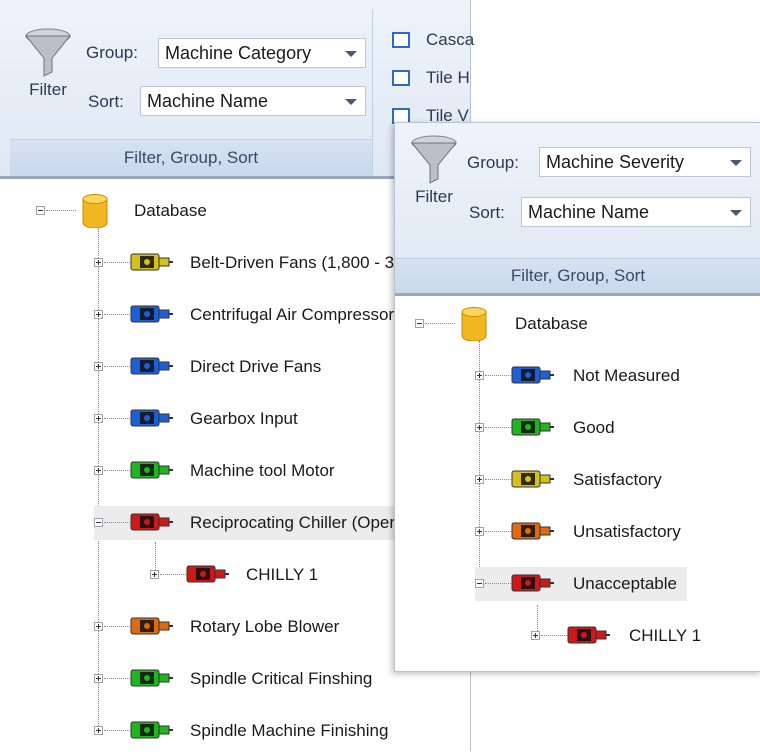 The width and height of the screenshot is (760, 754). I want to click on tree-item-label: Good, so click(594, 427).